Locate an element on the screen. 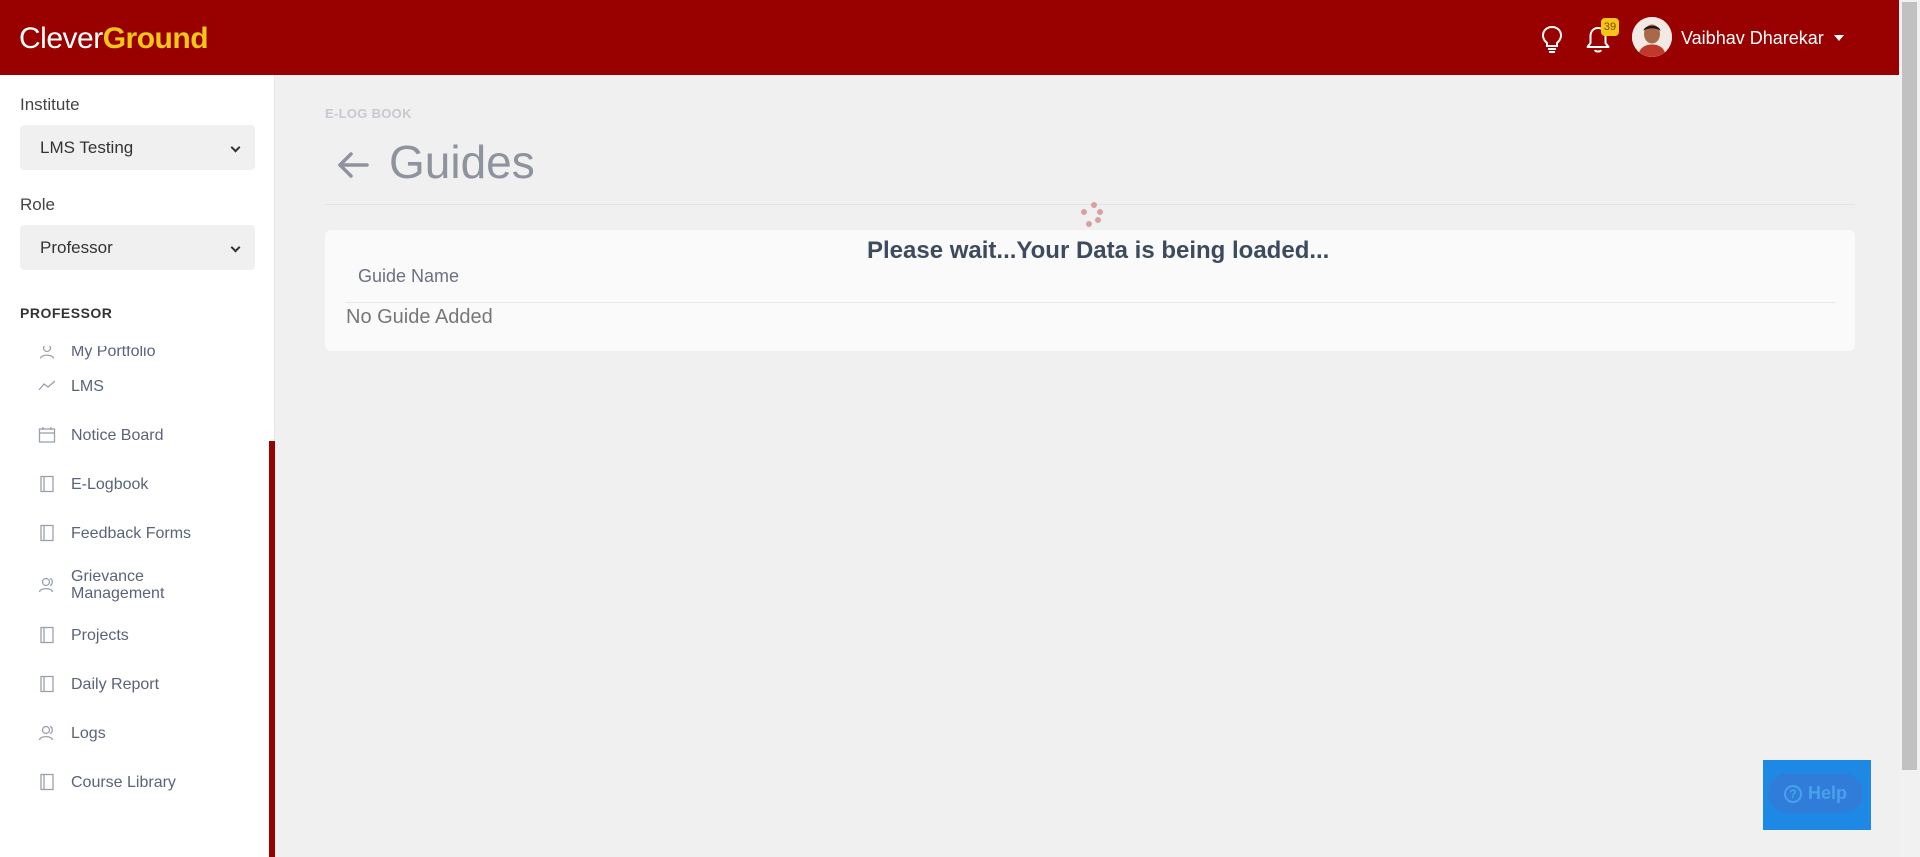 The height and width of the screenshot is (857, 1920). person-icon is located at coordinates (47, 352).